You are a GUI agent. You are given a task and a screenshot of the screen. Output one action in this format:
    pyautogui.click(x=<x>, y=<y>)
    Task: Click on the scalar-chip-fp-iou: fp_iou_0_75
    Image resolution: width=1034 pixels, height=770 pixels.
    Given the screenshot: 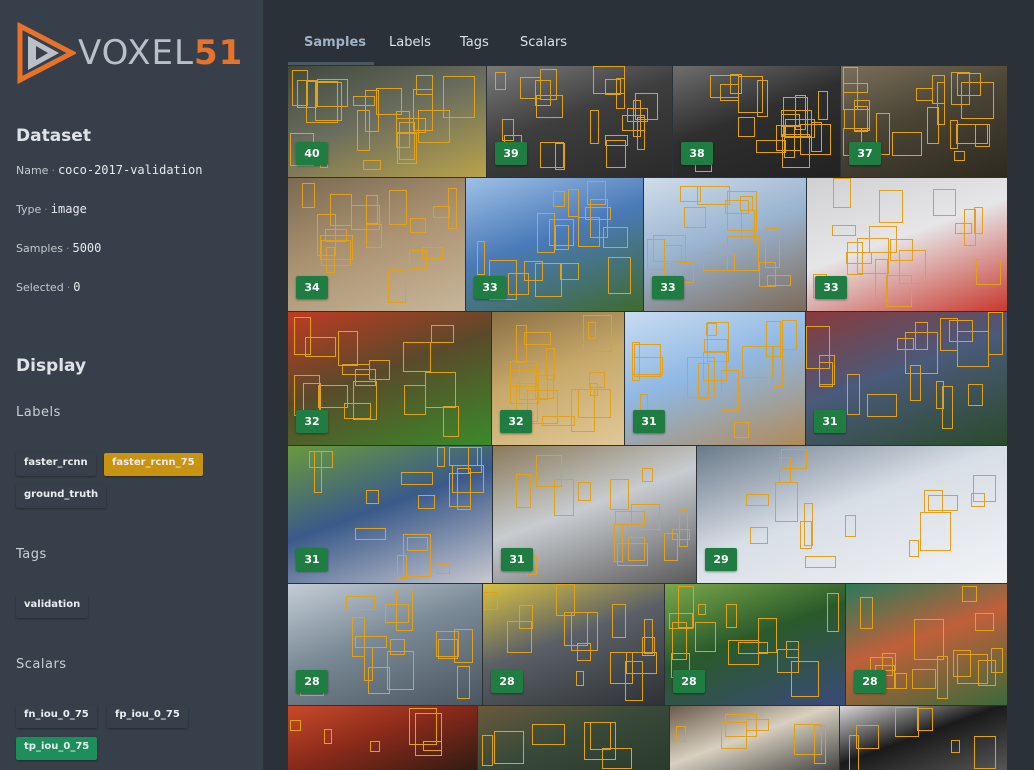 What is the action you would take?
    pyautogui.click(x=147, y=716)
    